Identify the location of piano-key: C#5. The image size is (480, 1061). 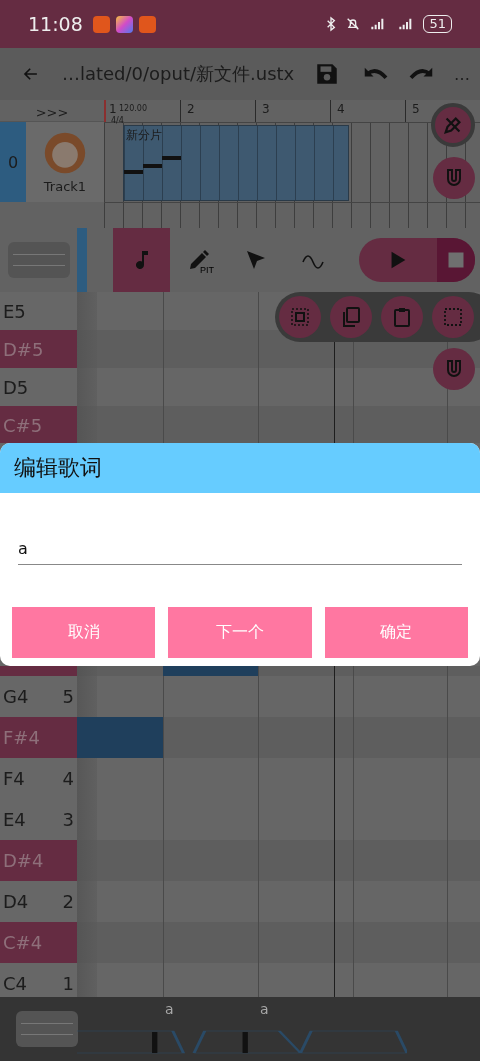
(38, 424).